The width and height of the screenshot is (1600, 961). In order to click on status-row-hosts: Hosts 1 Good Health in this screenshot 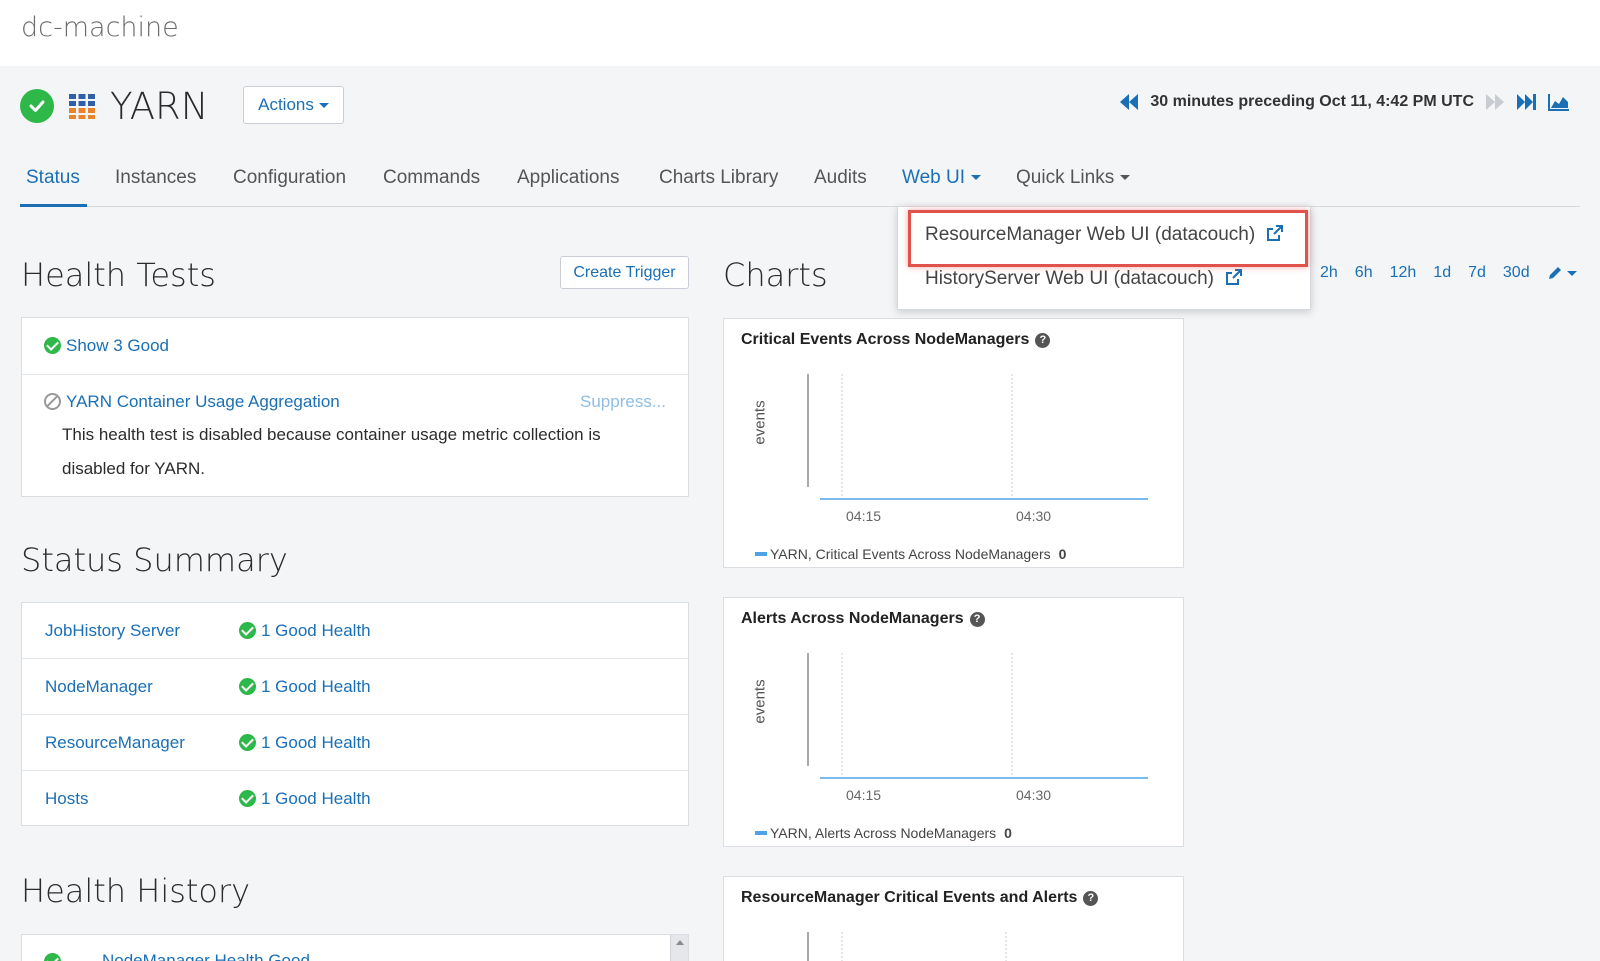, I will do `click(355, 799)`.